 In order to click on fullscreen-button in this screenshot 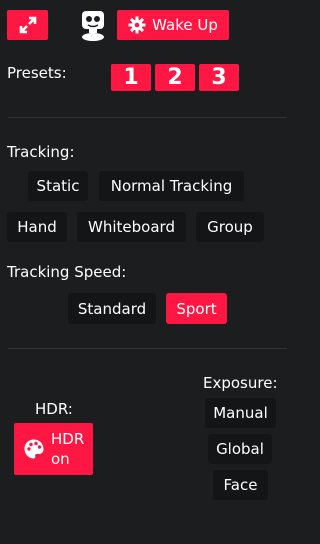, I will do `click(27, 25)`.